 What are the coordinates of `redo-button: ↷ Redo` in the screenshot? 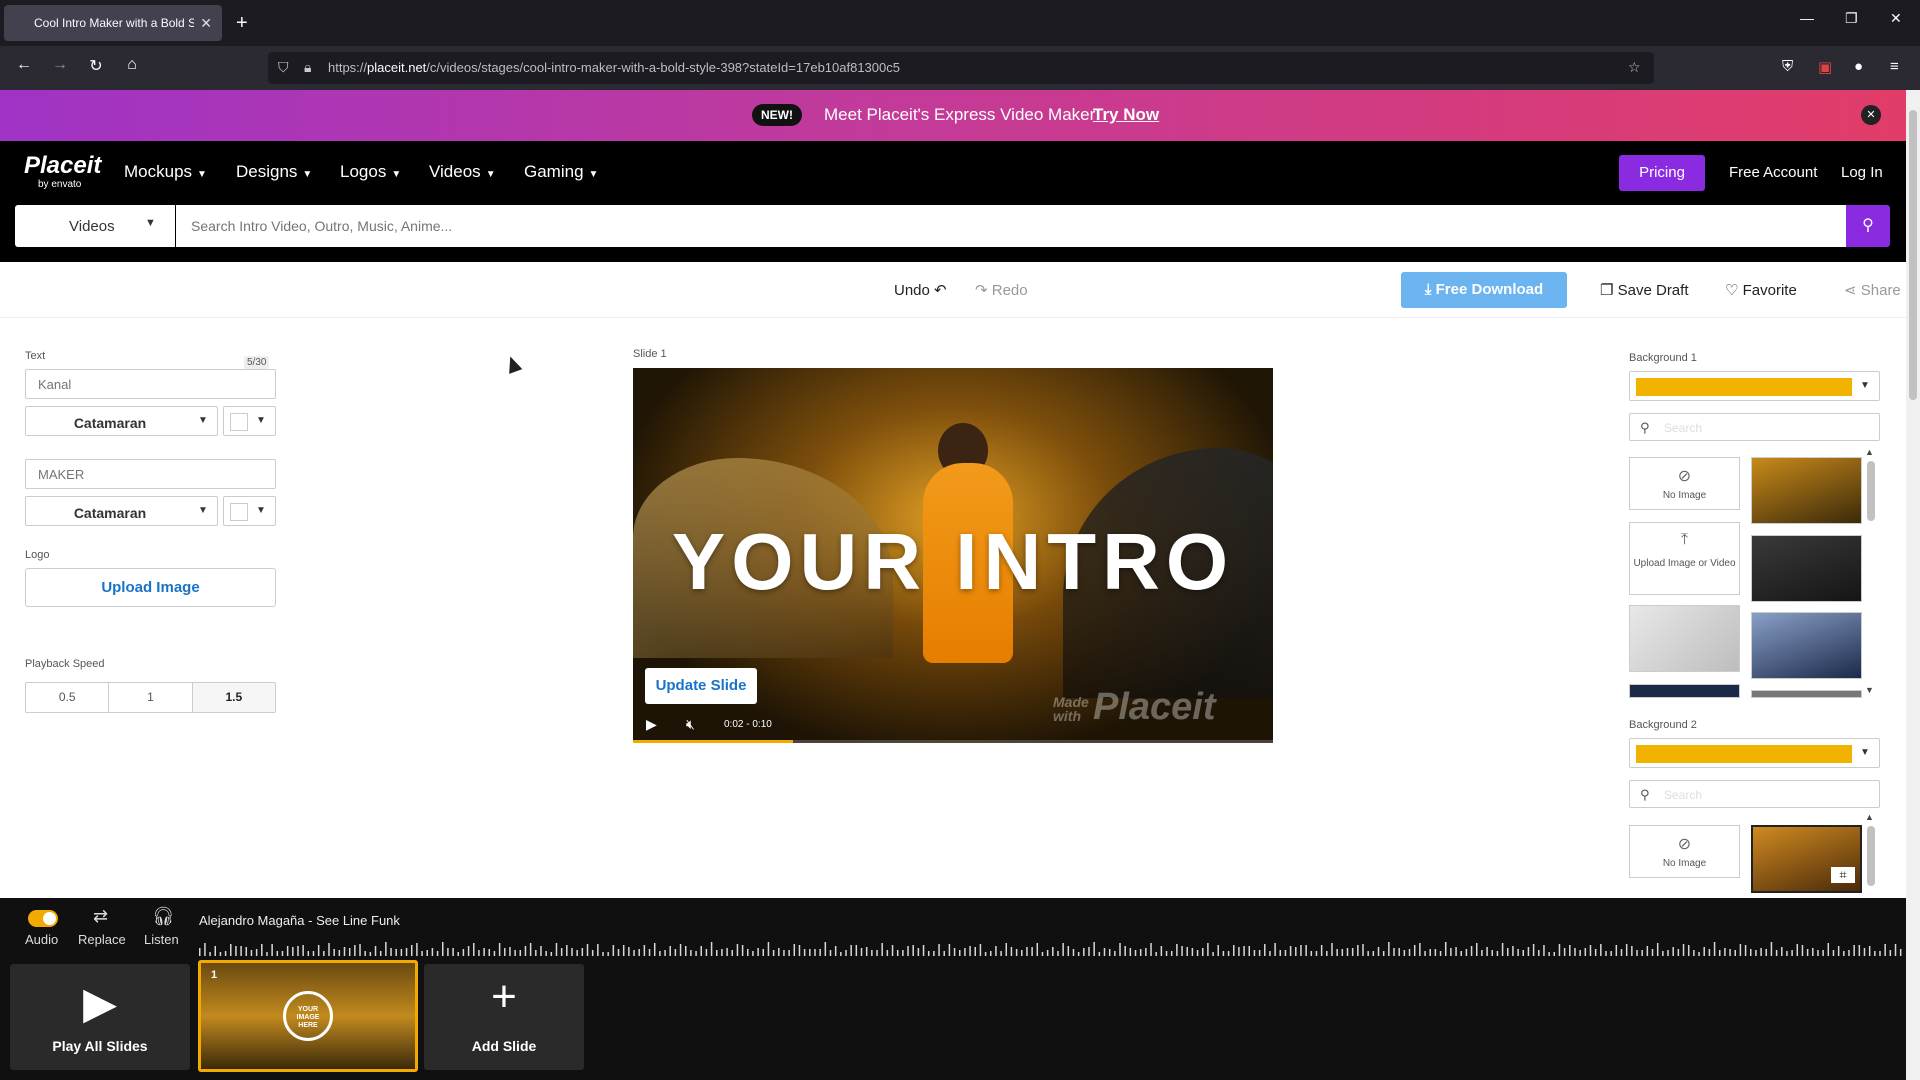 It's located at (1001, 290).